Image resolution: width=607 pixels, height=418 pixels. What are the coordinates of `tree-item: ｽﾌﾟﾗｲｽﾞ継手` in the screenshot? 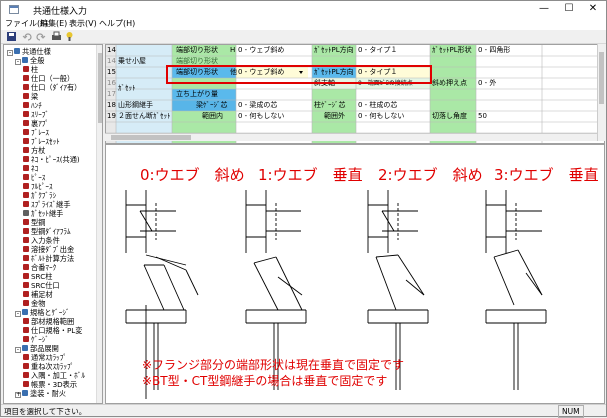 It's located at (47, 204).